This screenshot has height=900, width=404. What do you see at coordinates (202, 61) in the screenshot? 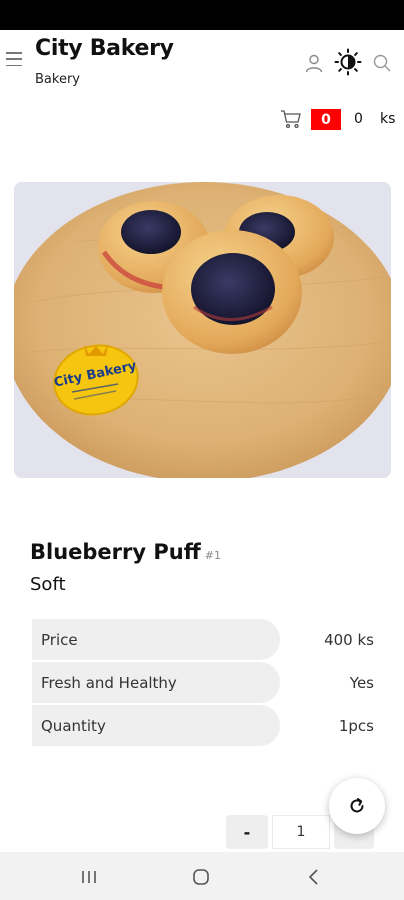
I see `app-header: City Bakery Bakery` at bounding box center [202, 61].